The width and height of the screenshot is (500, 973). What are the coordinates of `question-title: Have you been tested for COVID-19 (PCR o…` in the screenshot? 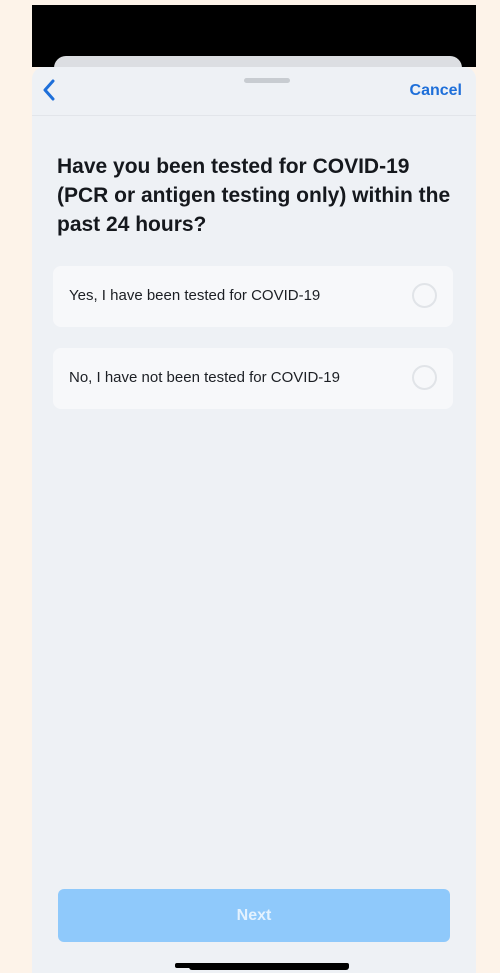 It's located at (254, 195).